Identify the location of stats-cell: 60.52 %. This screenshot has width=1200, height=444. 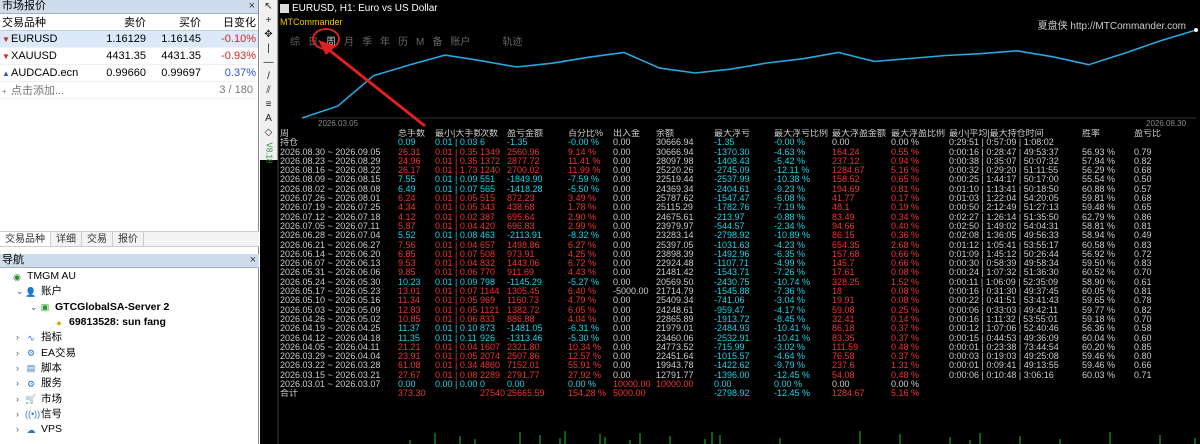
(1099, 273).